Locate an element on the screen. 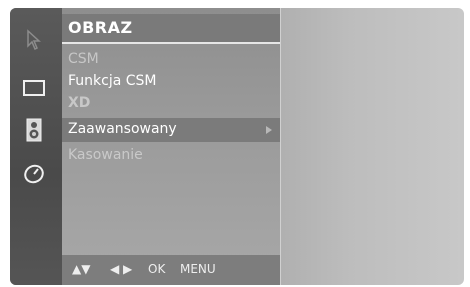 This screenshot has width=470, height=287. menu-item-label: Zaawansowany is located at coordinates (122, 129).